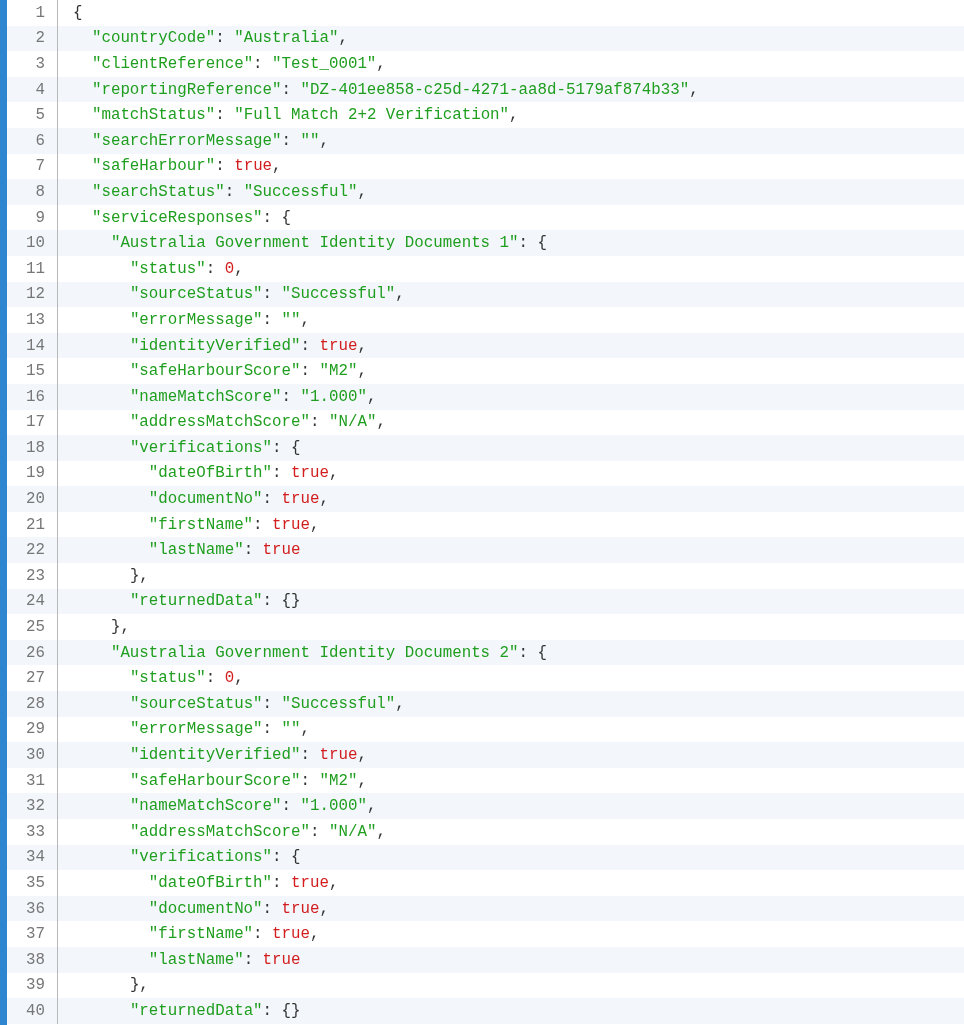 The width and height of the screenshot is (964, 1025). Describe the element at coordinates (40, 115) in the screenshot. I see `line-number: 5` at that location.